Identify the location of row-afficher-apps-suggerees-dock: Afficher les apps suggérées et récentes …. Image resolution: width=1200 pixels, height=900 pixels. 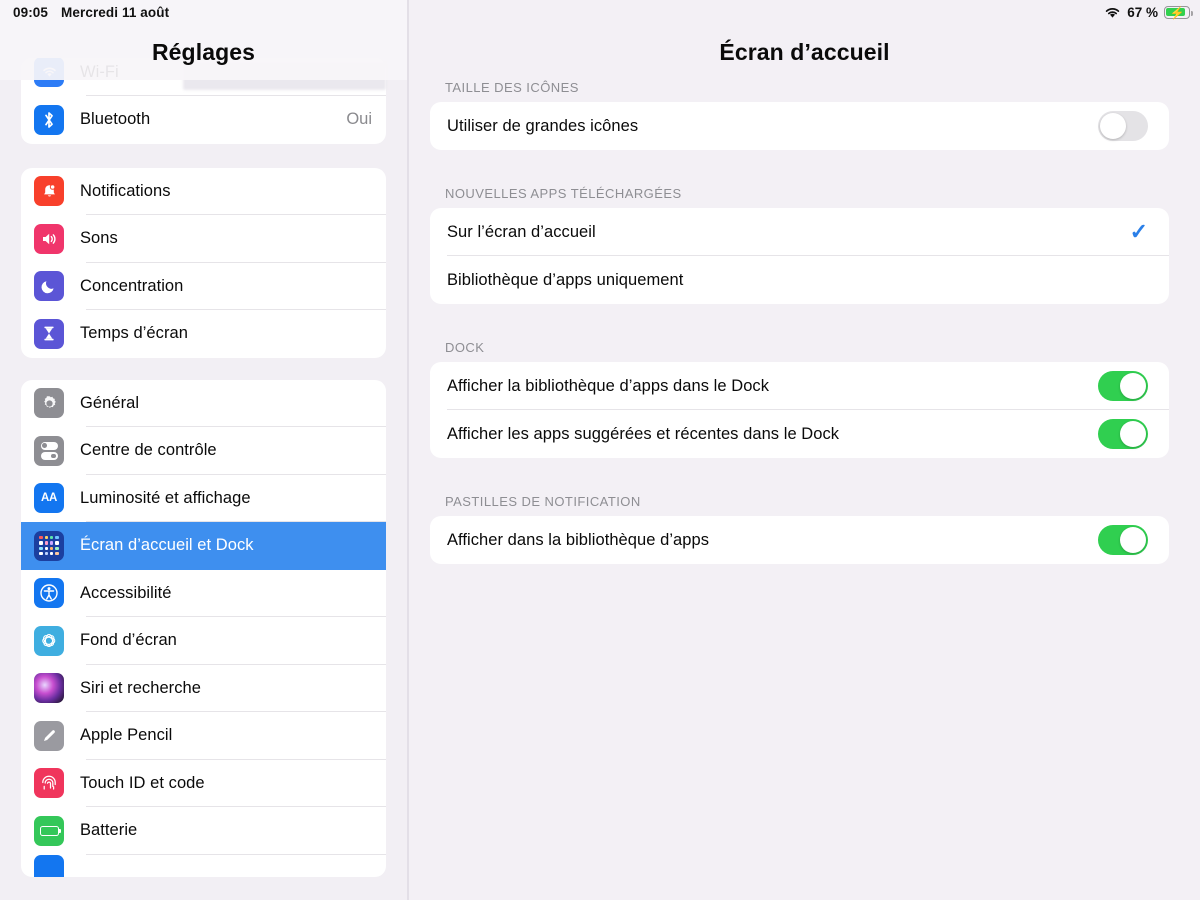
(799, 434).